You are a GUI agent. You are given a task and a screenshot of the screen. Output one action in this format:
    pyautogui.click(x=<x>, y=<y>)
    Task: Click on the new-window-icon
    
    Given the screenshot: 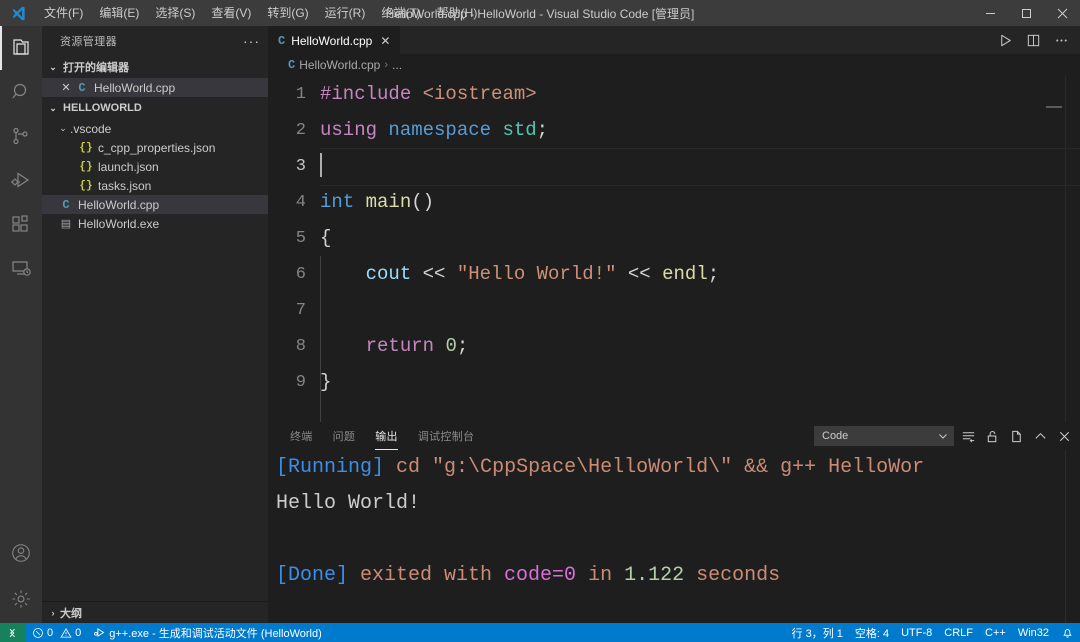 What is the action you would take?
    pyautogui.click(x=1016, y=436)
    